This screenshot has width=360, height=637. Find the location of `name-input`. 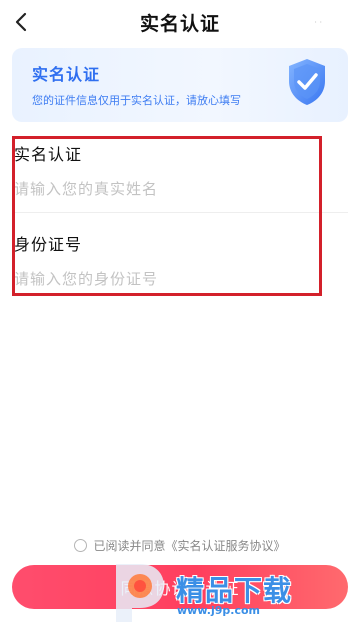

name-input is located at coordinates (174, 189).